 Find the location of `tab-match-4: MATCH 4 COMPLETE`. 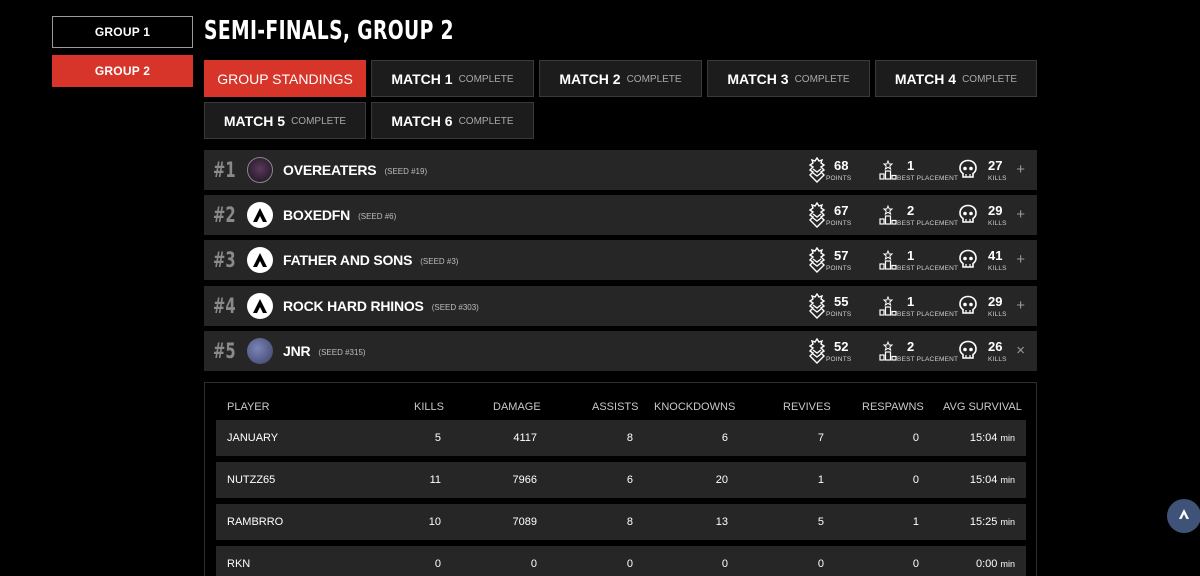

tab-match-4: MATCH 4 COMPLETE is located at coordinates (956, 78).